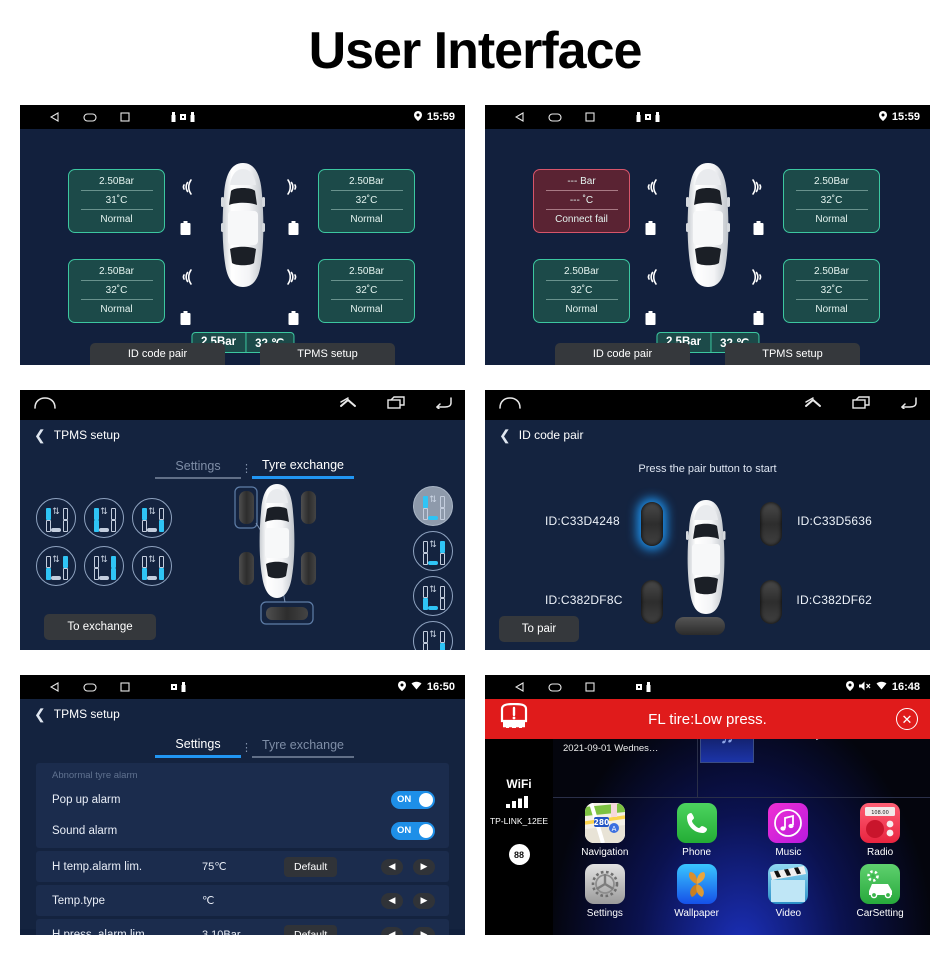  What do you see at coordinates (605, 830) in the screenshot?
I see `app-navigation: 280 A Navigation` at bounding box center [605, 830].